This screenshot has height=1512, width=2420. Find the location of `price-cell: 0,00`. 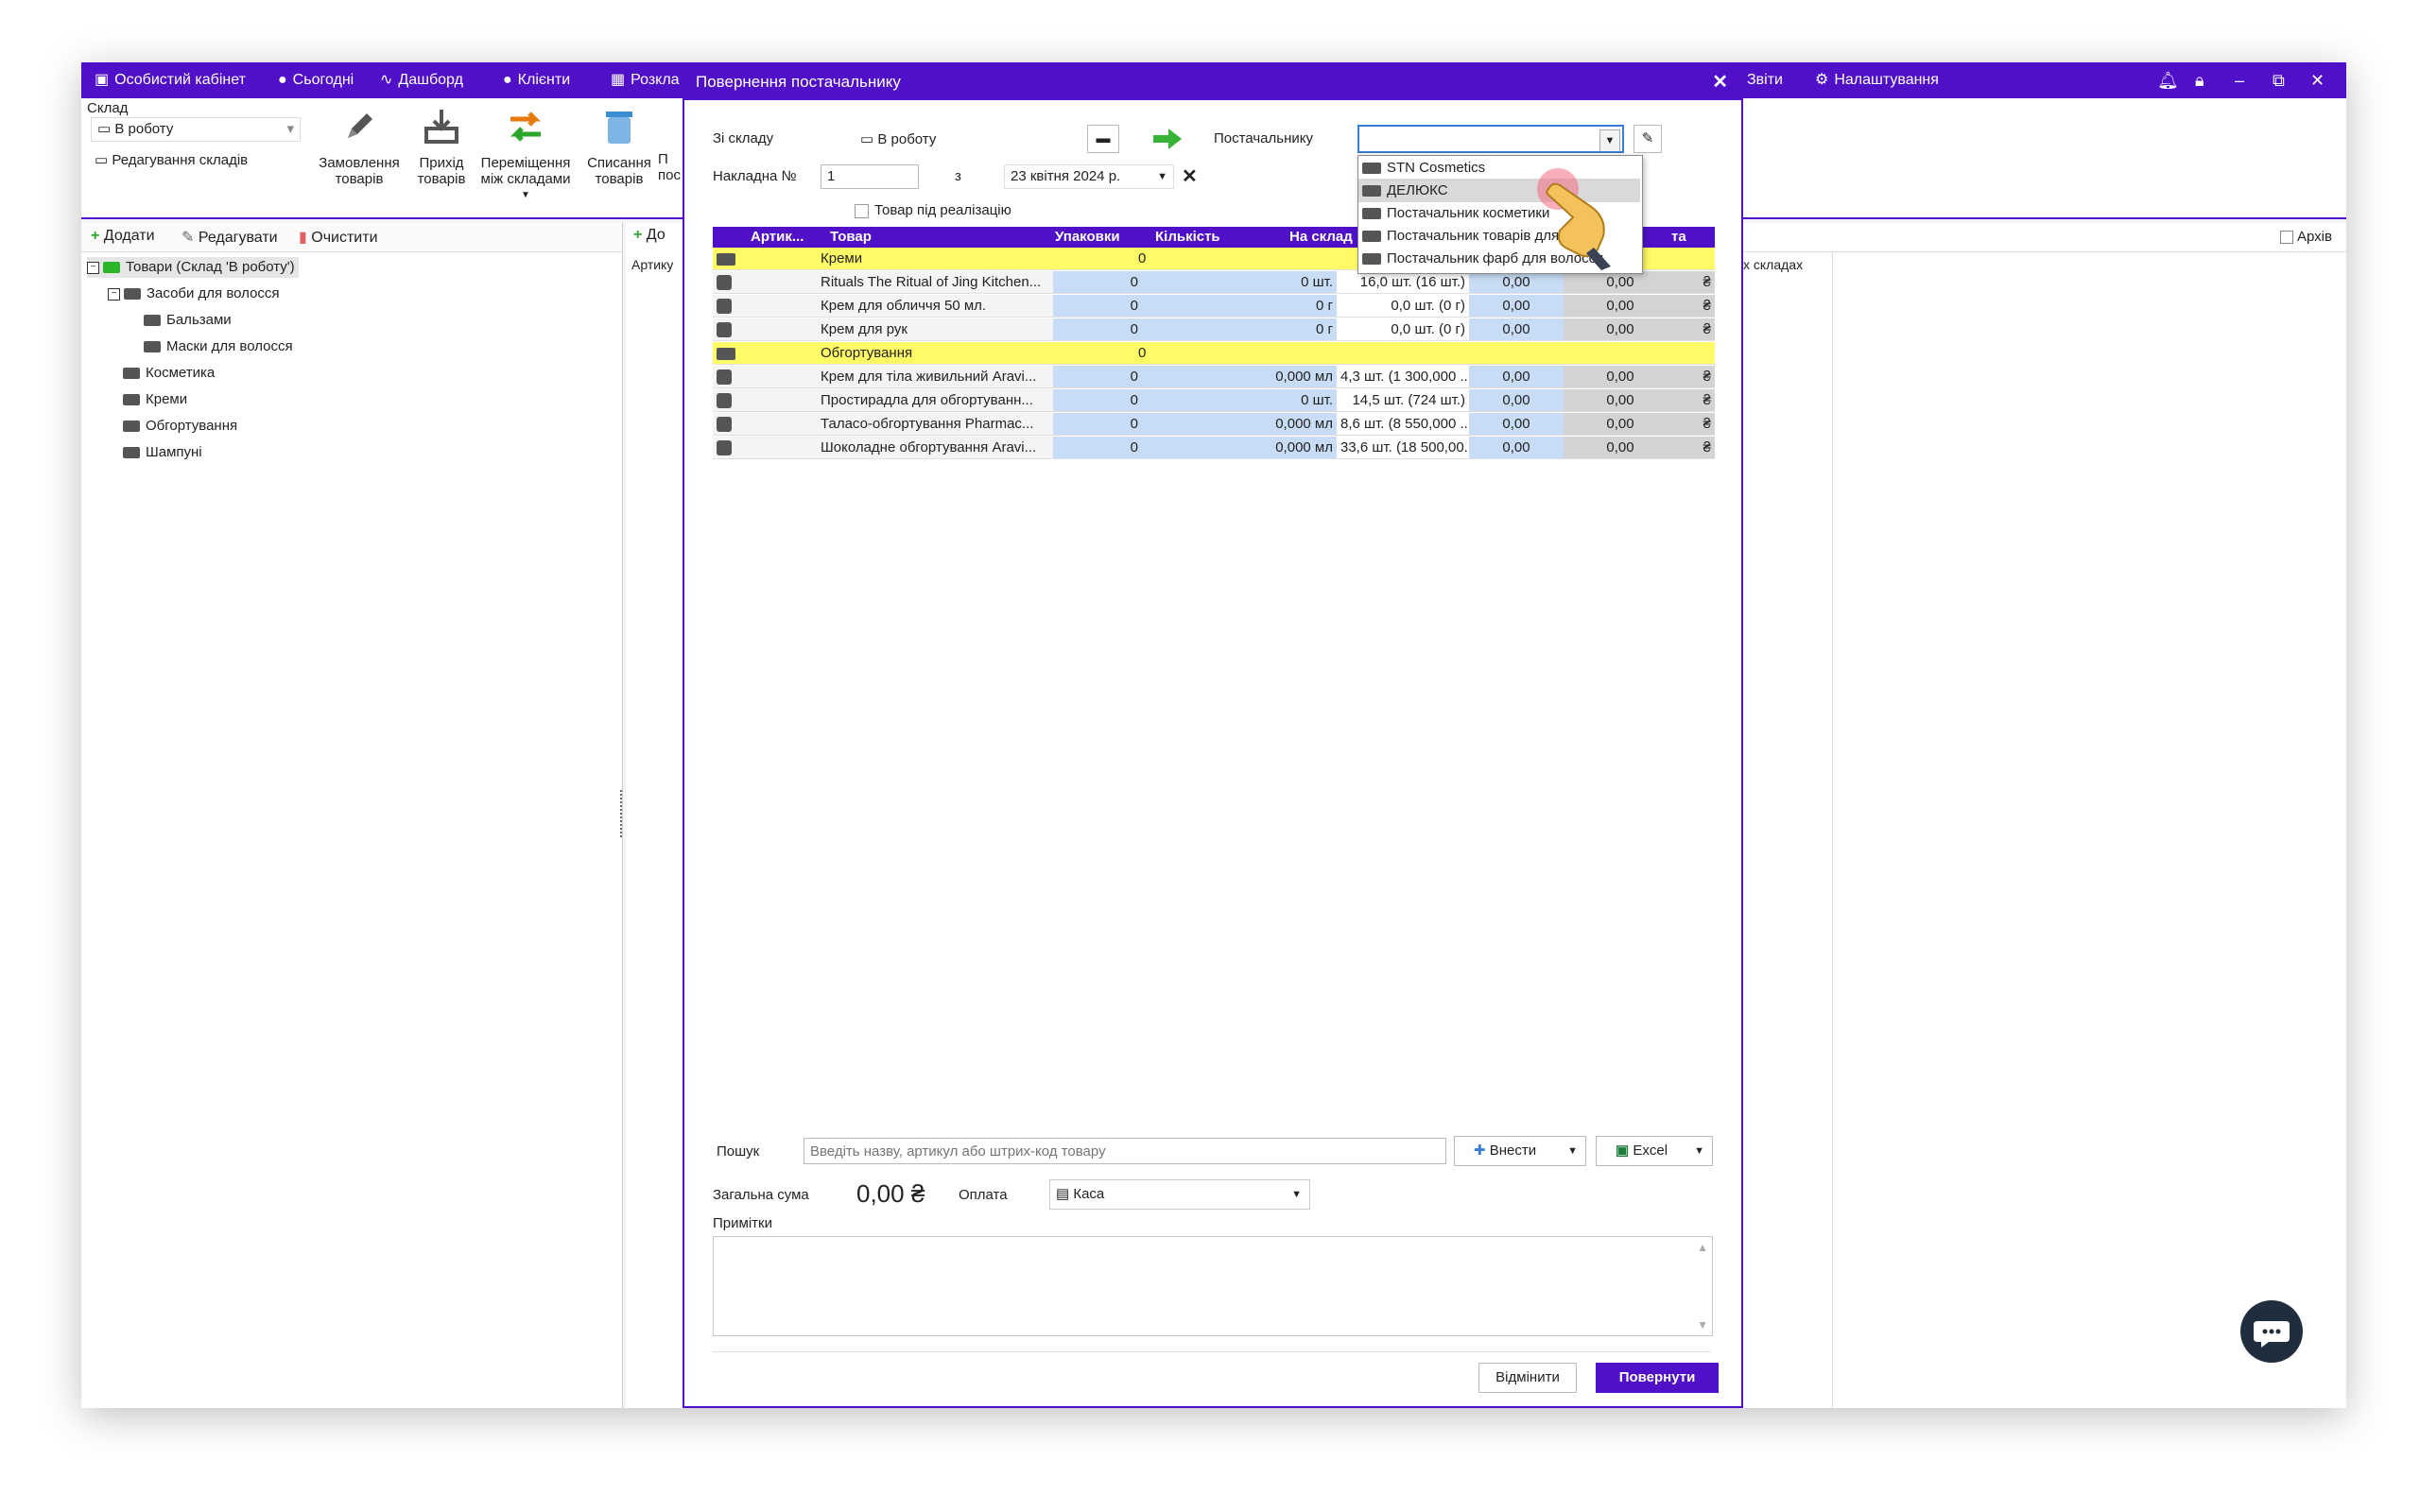

price-cell: 0,00 is located at coordinates (1516, 329).